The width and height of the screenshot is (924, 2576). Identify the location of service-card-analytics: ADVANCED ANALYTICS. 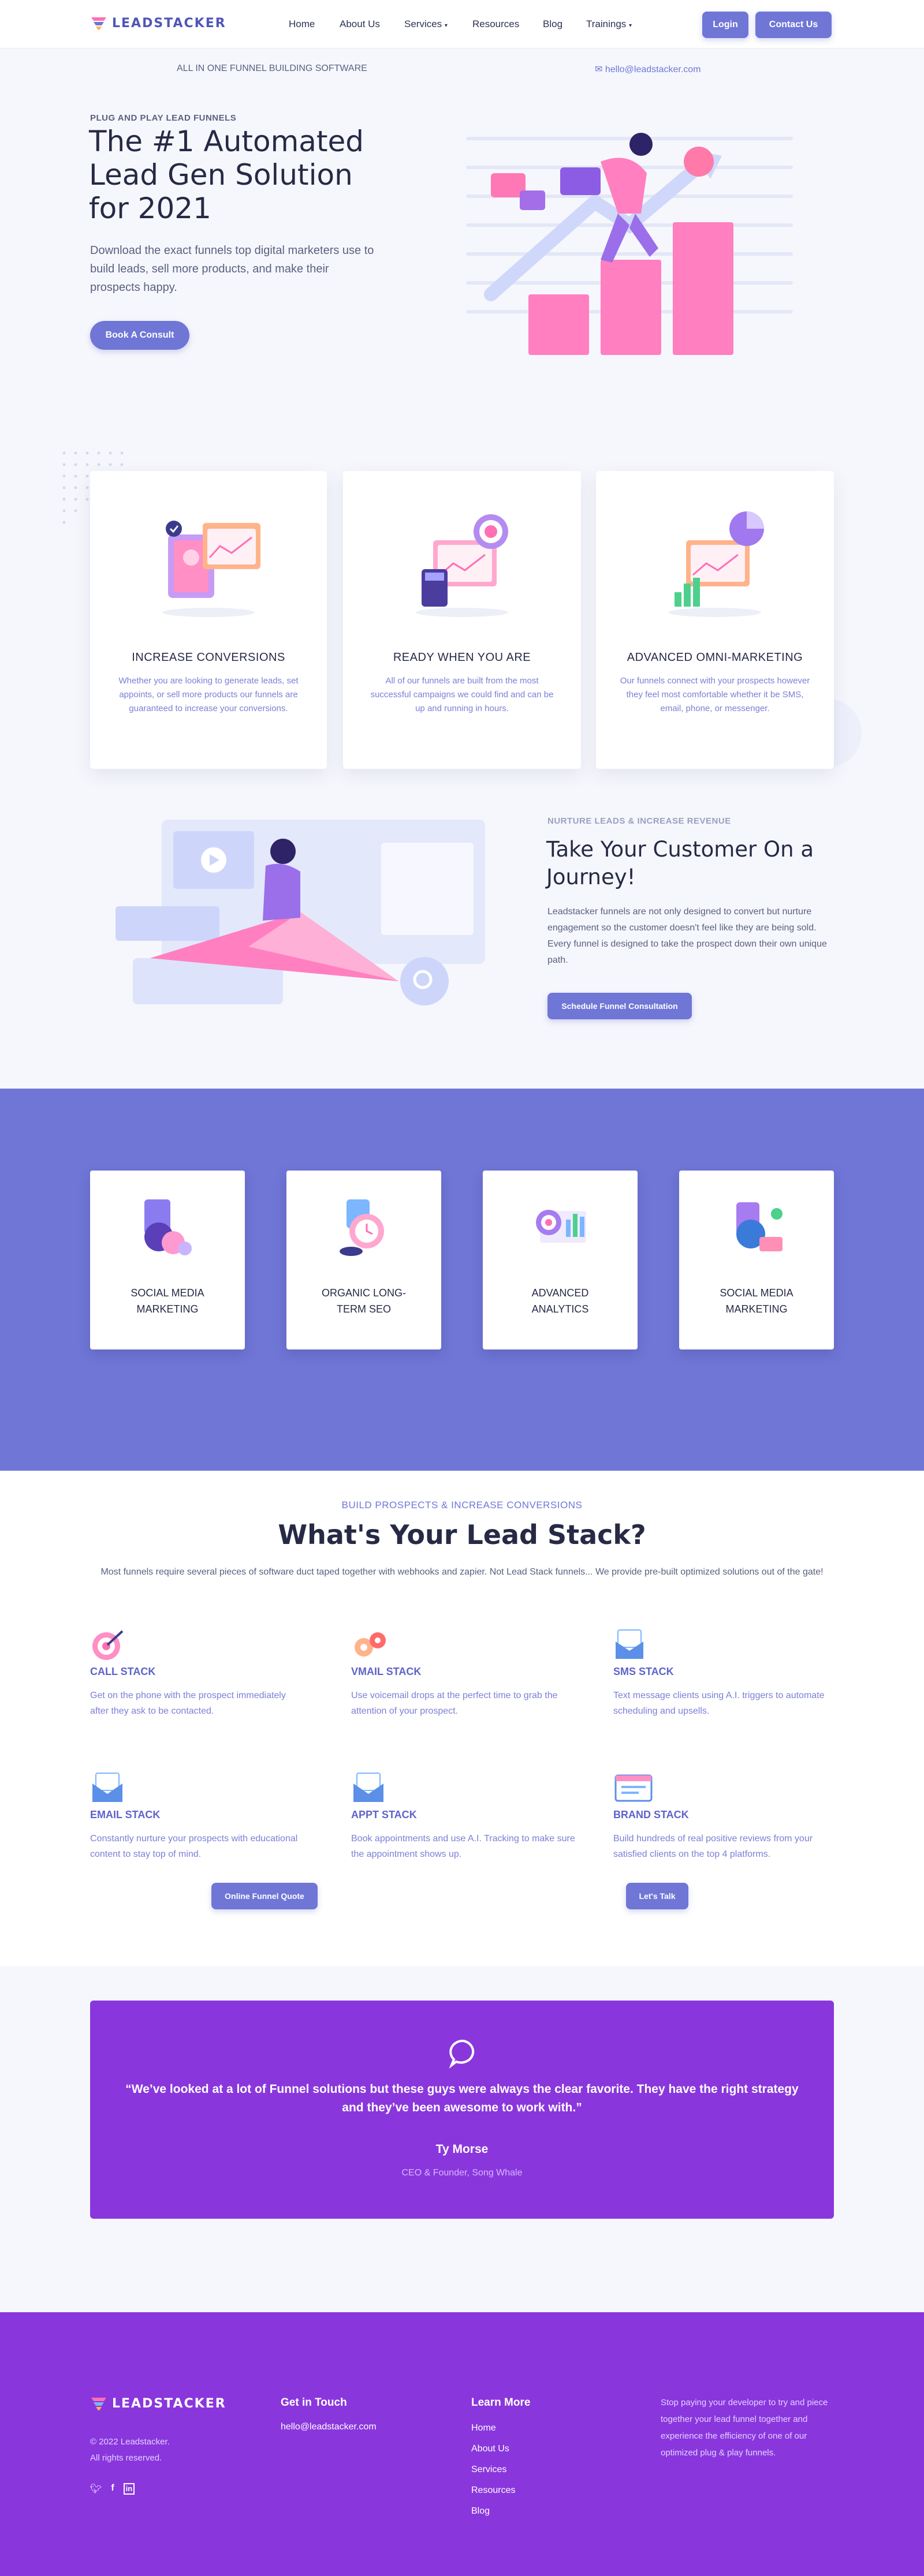
(560, 1260).